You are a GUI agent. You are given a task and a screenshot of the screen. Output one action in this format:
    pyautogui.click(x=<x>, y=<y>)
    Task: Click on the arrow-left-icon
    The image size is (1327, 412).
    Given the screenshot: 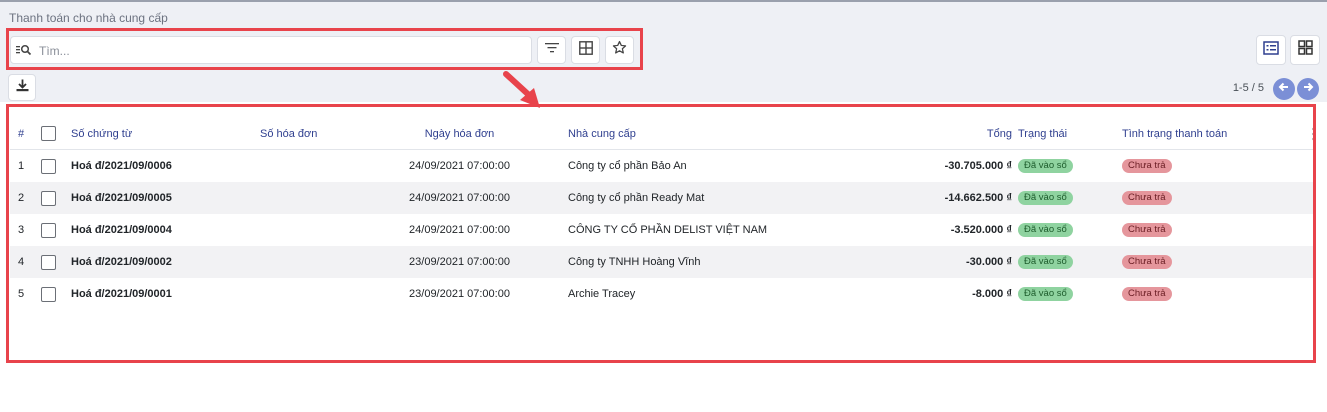 What is the action you would take?
    pyautogui.click(x=1284, y=89)
    